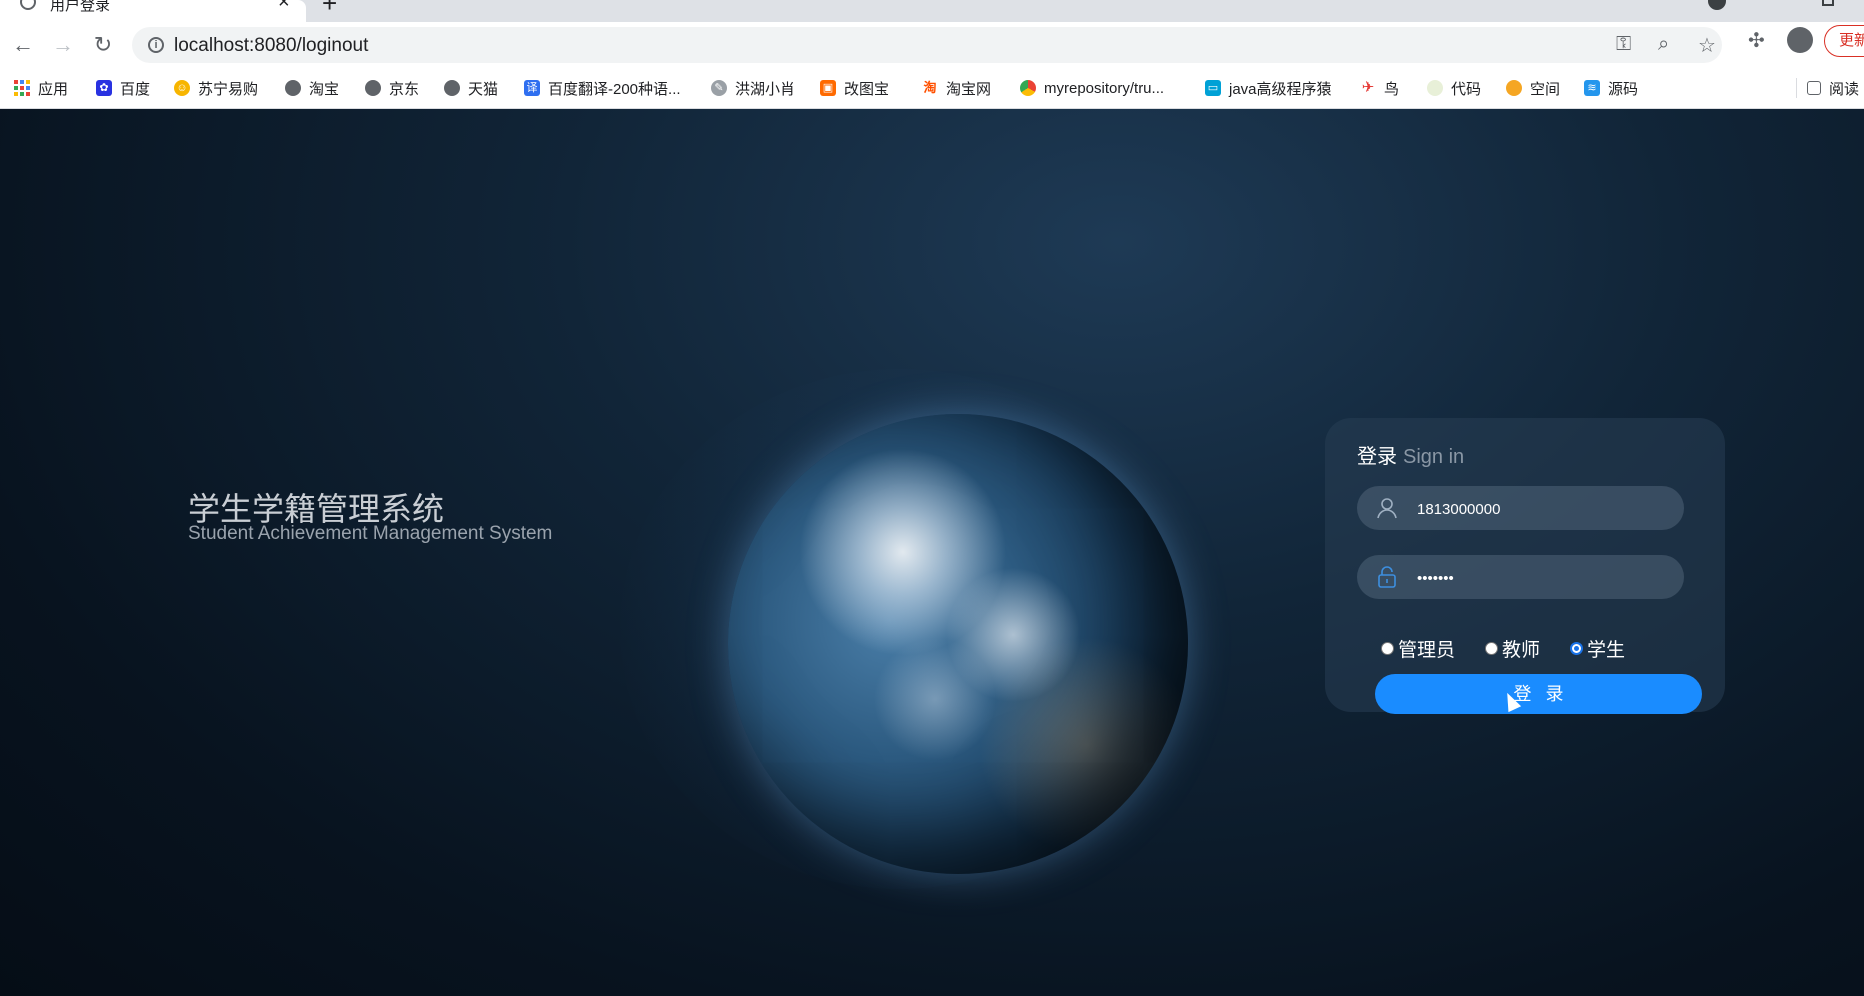 The height and width of the screenshot is (996, 1864). What do you see at coordinates (1521, 650) in the screenshot?
I see `role-label: 教师` at bounding box center [1521, 650].